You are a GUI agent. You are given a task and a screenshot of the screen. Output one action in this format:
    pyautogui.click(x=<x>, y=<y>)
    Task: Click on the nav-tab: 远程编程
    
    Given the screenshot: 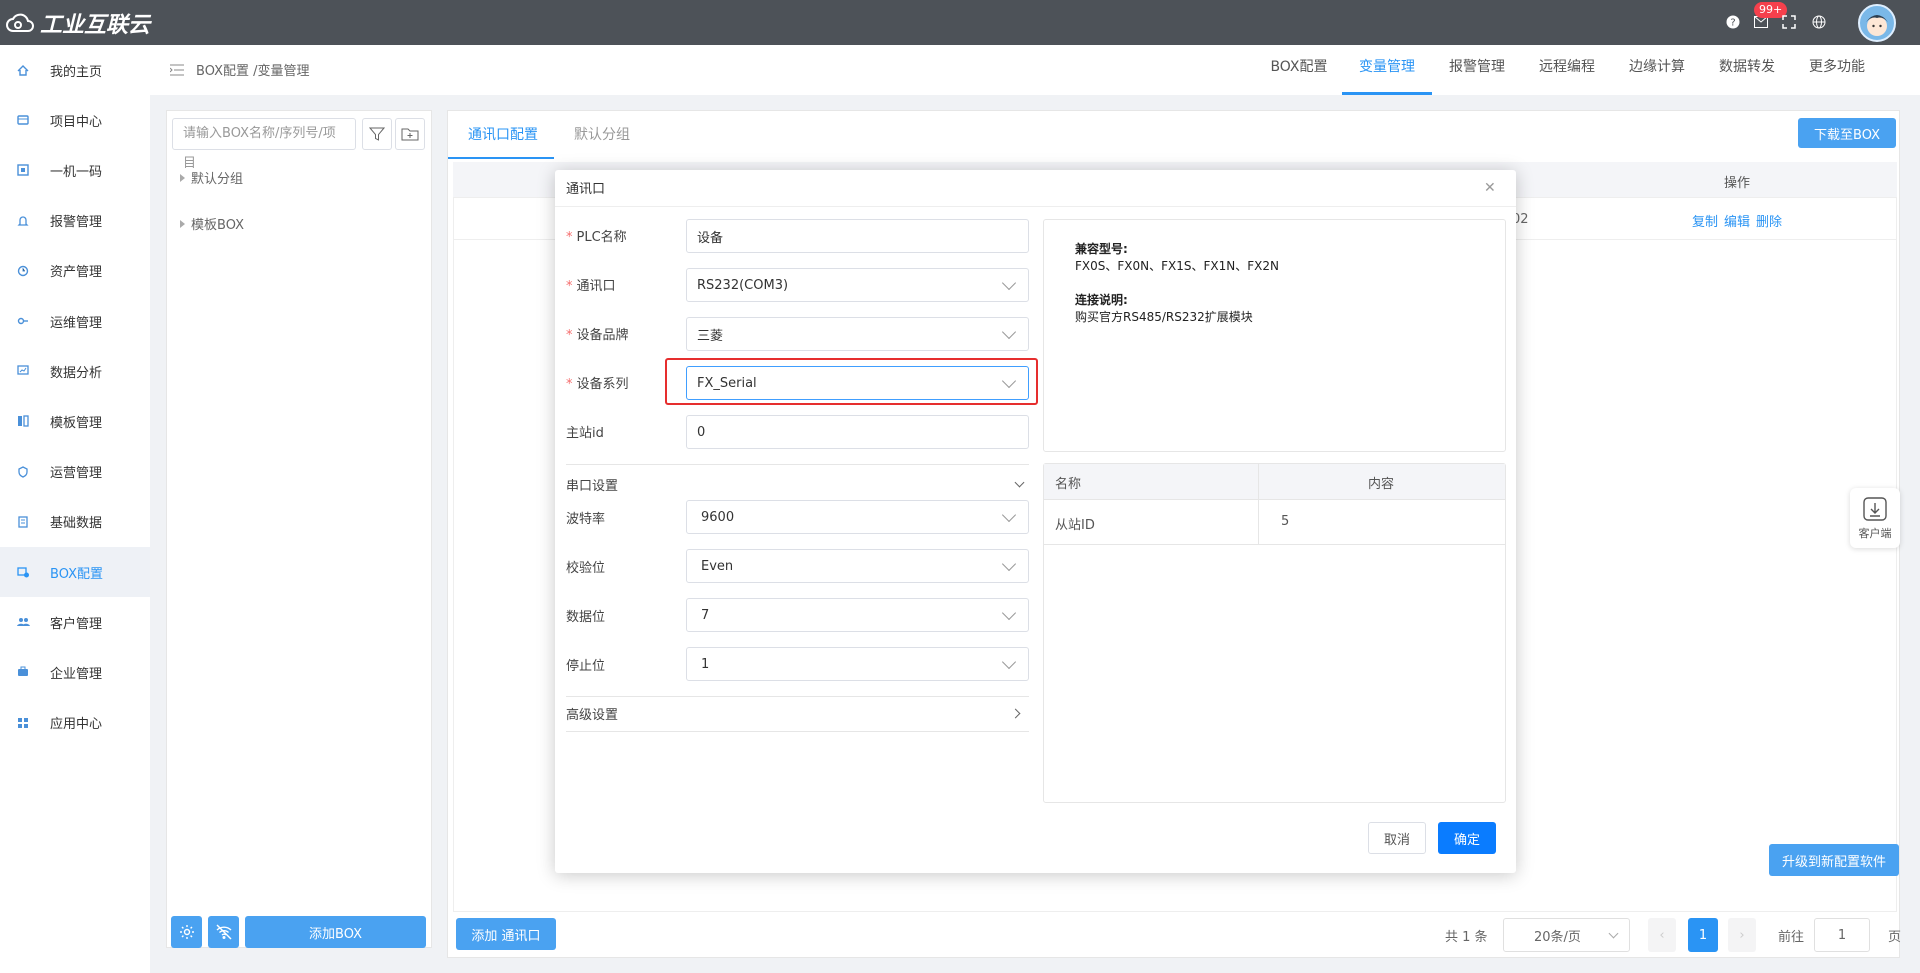 What is the action you would take?
    pyautogui.click(x=1567, y=70)
    